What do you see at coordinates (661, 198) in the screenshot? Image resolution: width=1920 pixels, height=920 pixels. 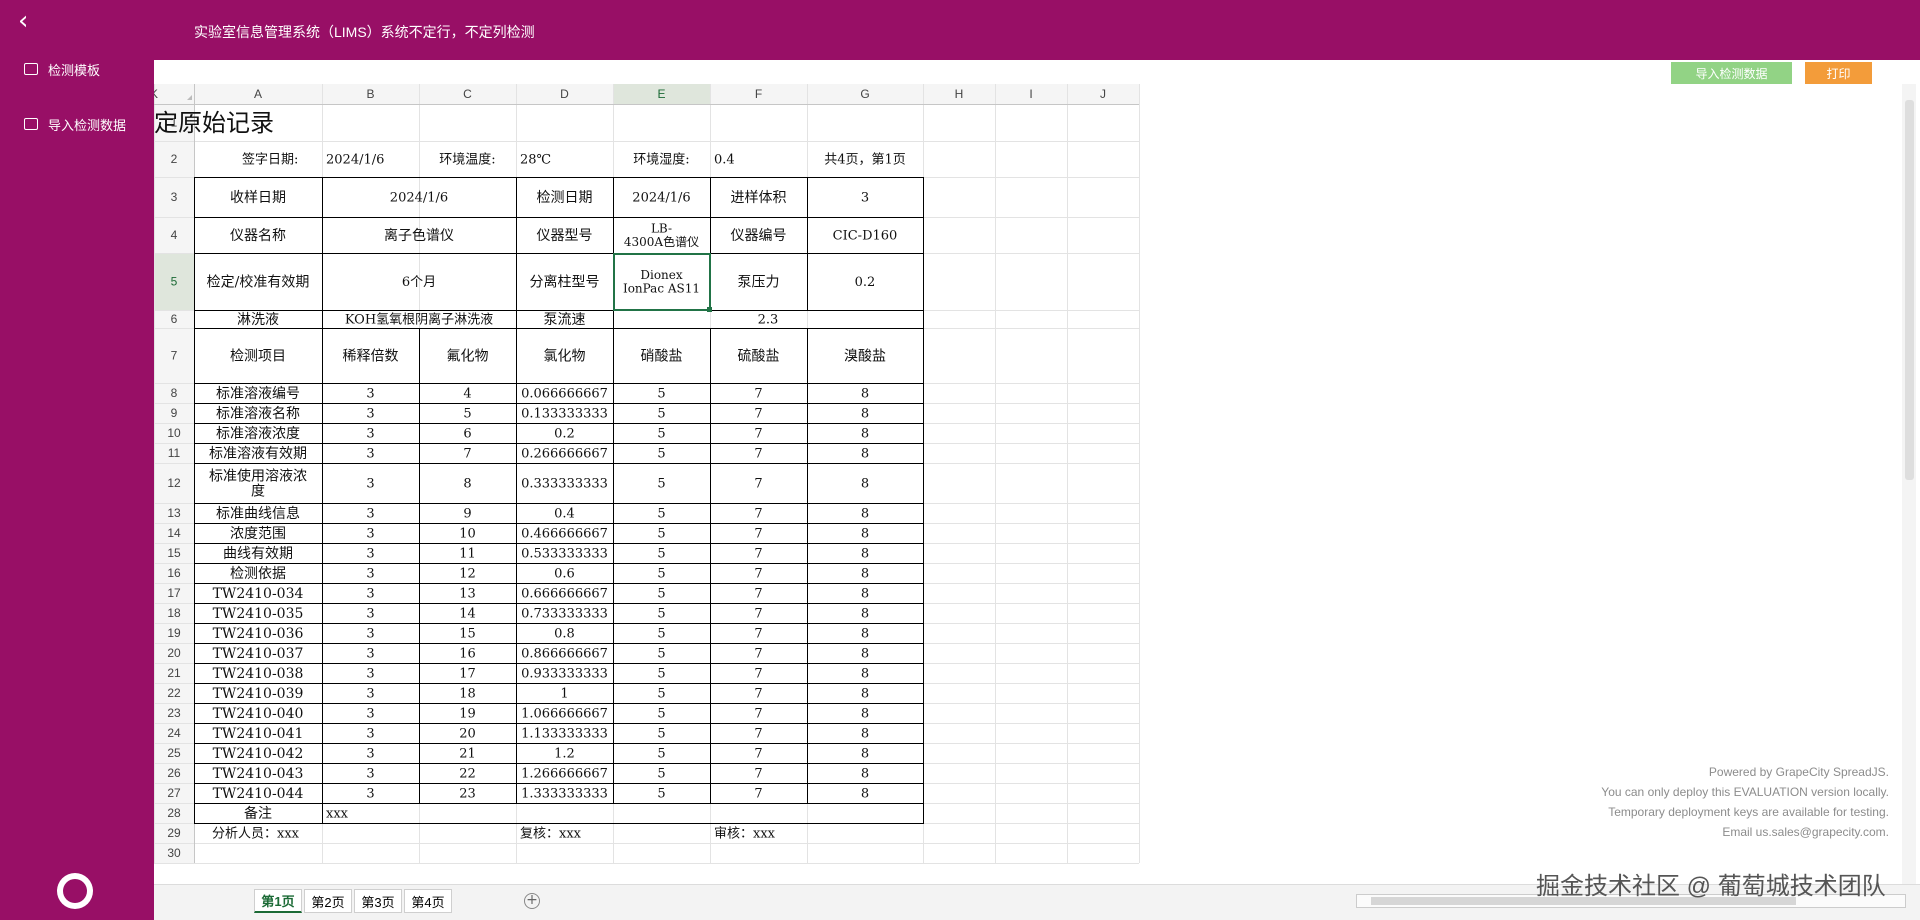 I see `cell-text: 2024/1/6` at bounding box center [661, 198].